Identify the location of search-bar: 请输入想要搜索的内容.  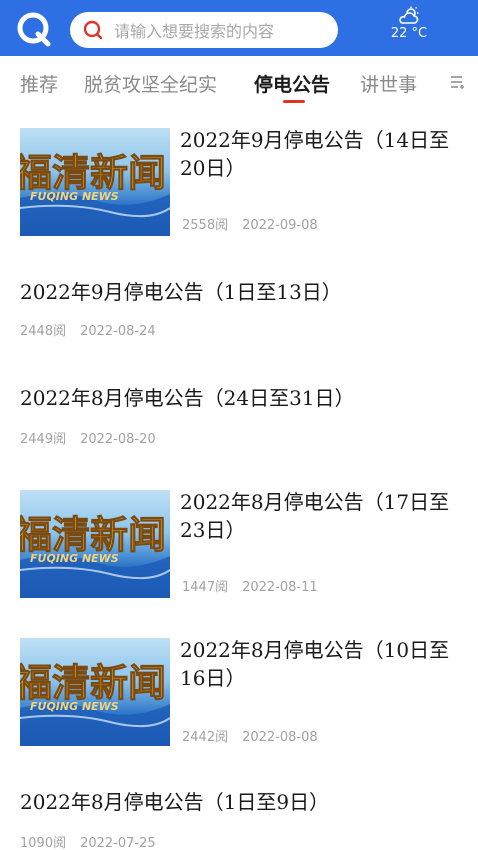
(204, 30).